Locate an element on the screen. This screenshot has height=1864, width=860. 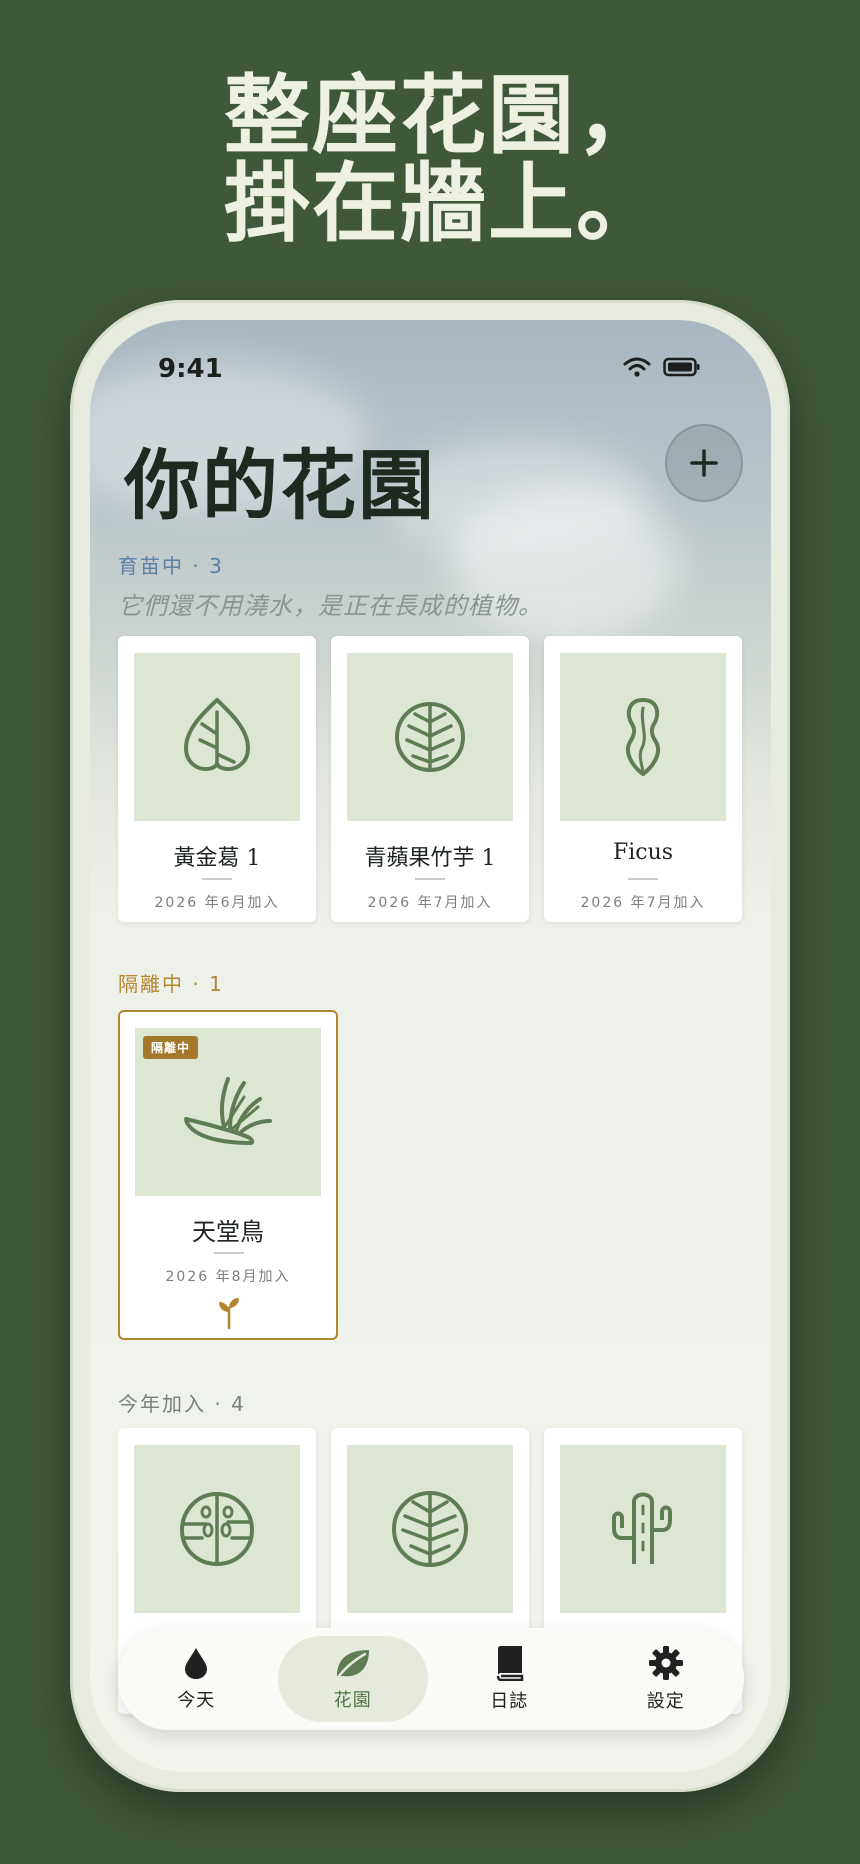
section-subtitle-seedlings: 它們還不用澆水，是正在長成的植物。 is located at coordinates (330, 606).